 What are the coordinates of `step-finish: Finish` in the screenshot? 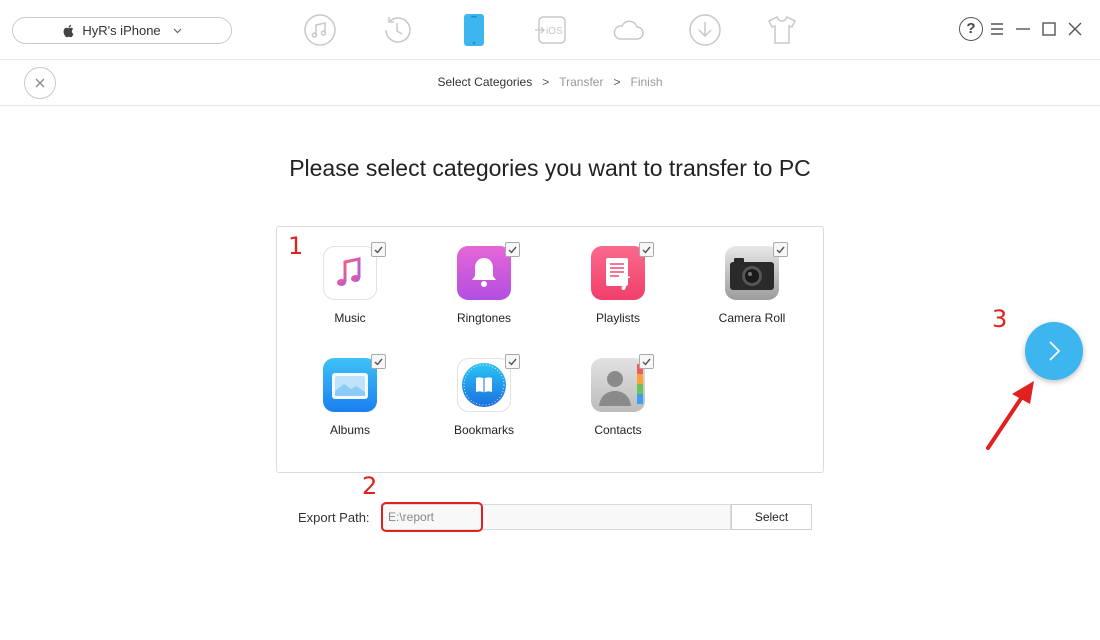 It's located at (646, 82).